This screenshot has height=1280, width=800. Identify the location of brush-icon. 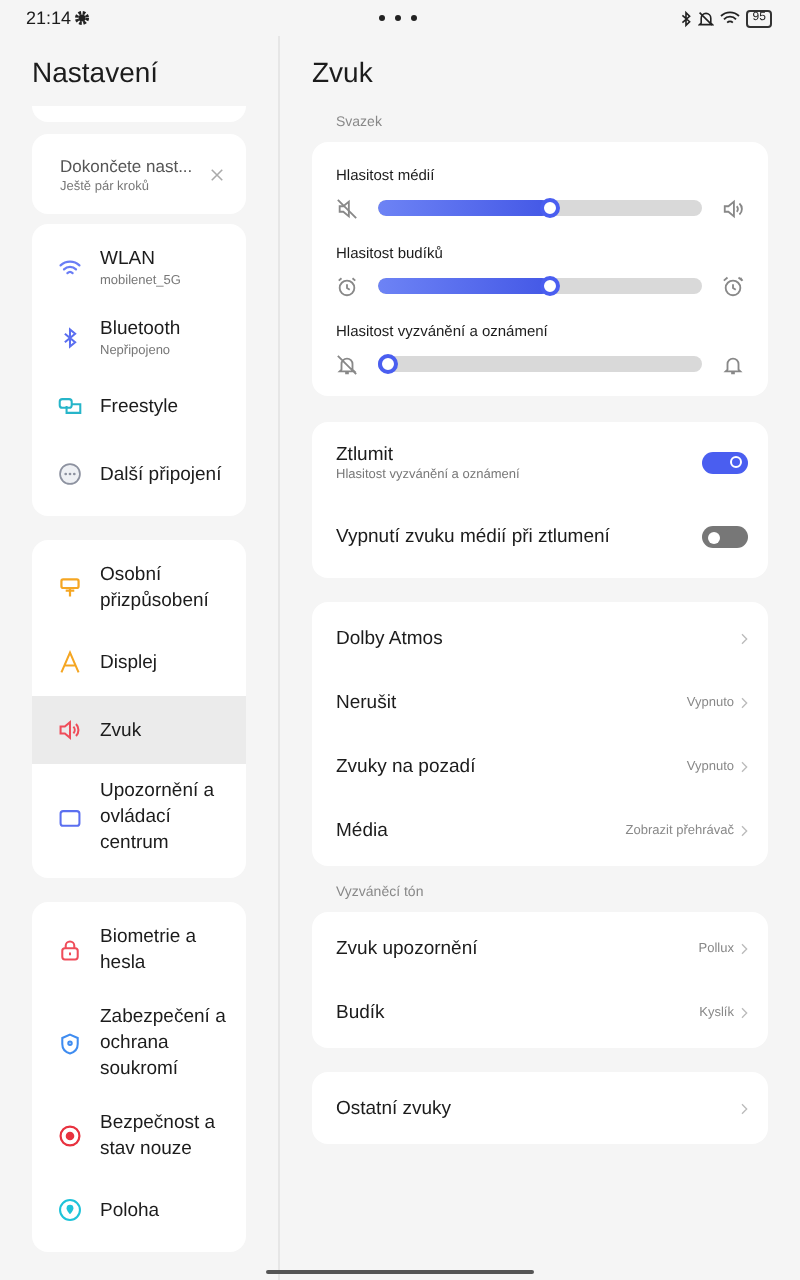
(70, 588).